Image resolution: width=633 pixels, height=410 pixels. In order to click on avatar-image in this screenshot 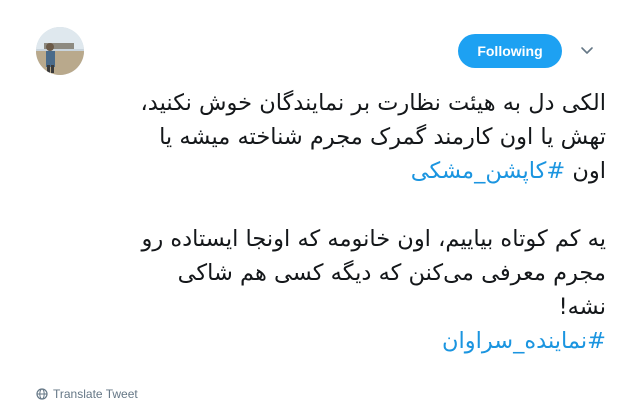, I will do `click(60, 51)`.